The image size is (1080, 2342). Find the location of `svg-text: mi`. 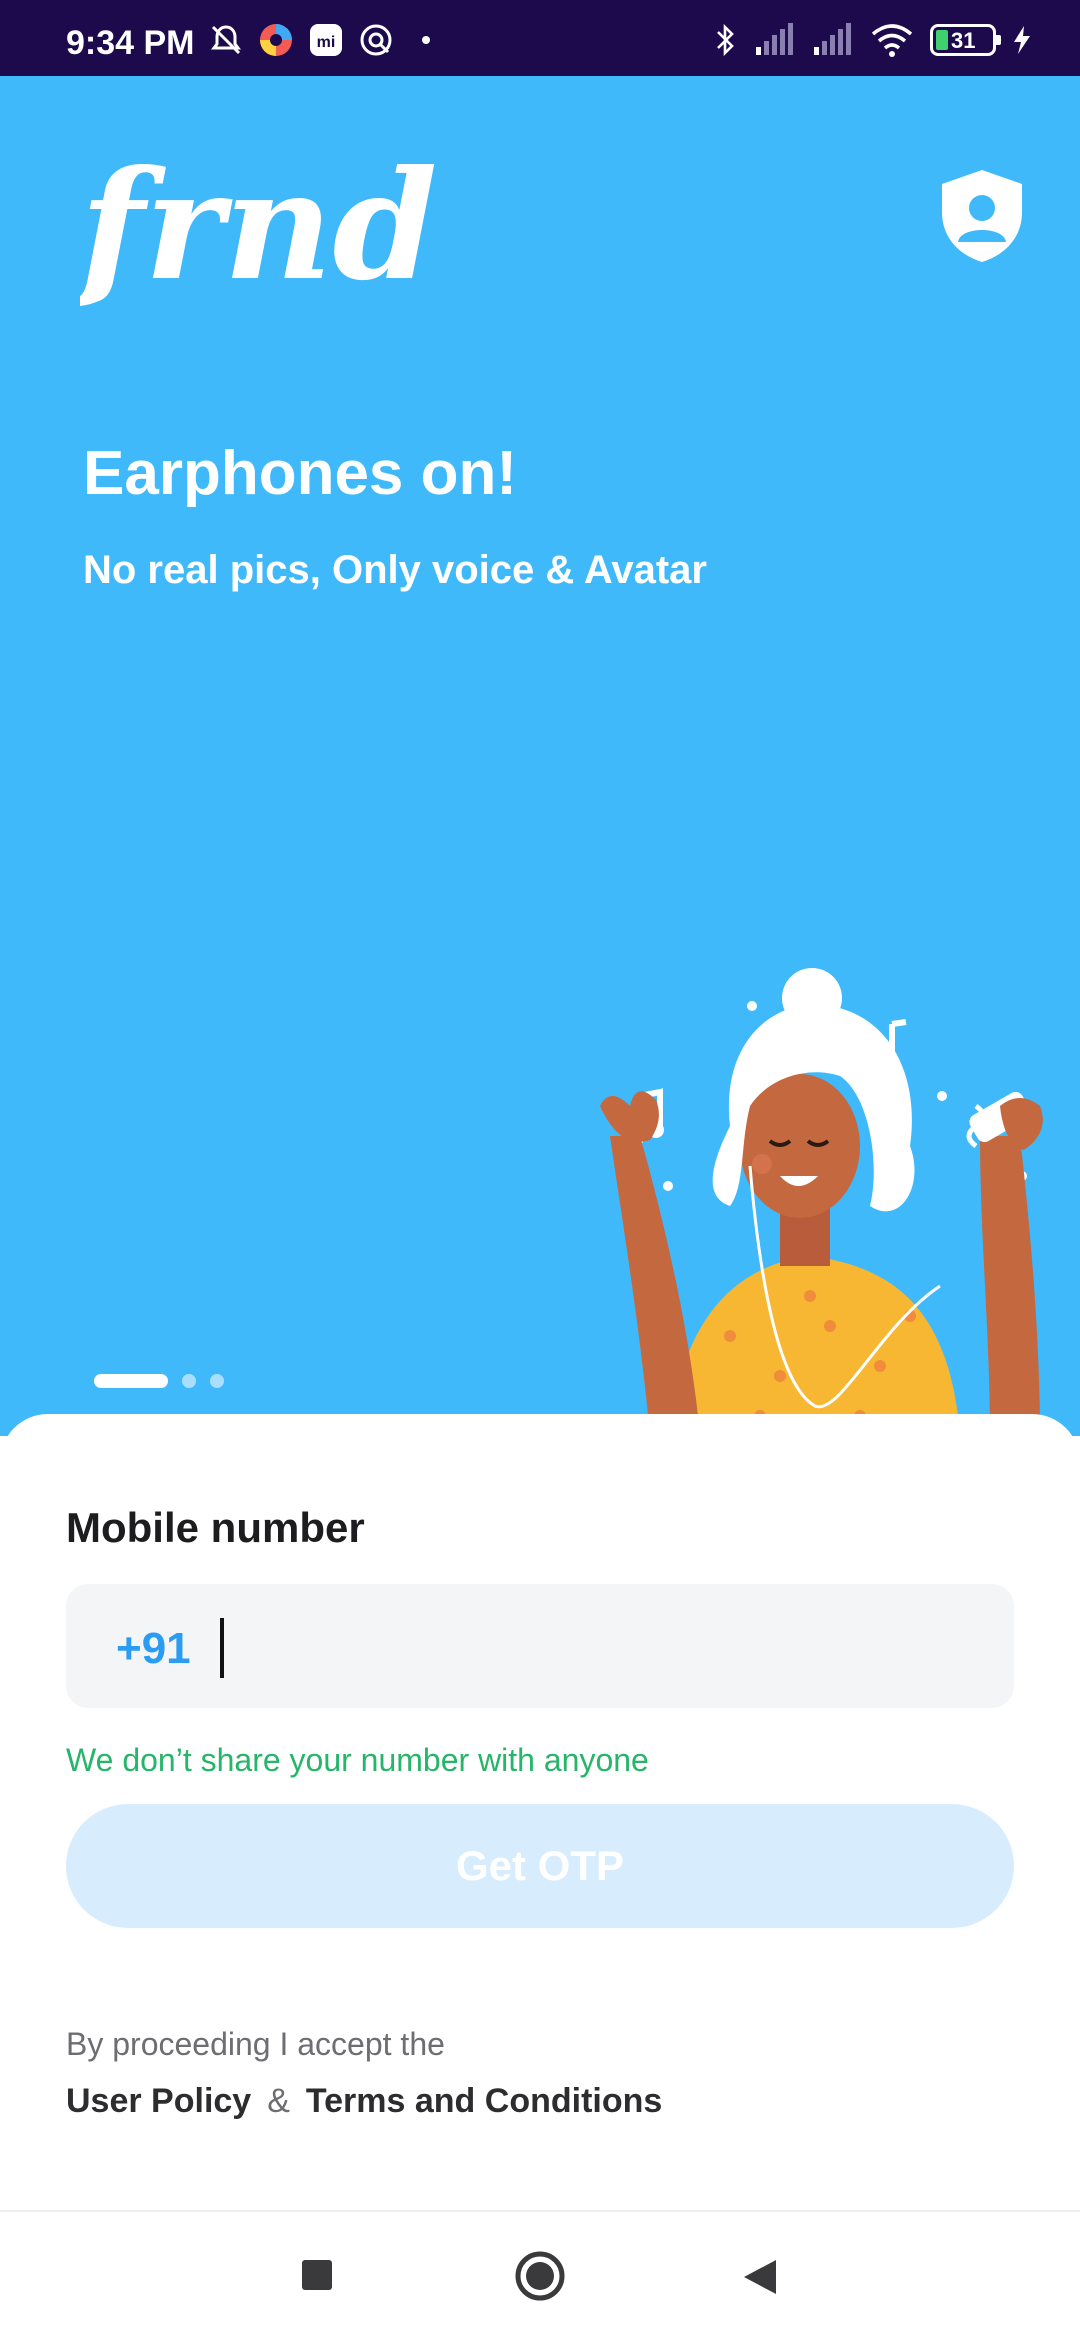

svg-text: mi is located at coordinates (326, 42).